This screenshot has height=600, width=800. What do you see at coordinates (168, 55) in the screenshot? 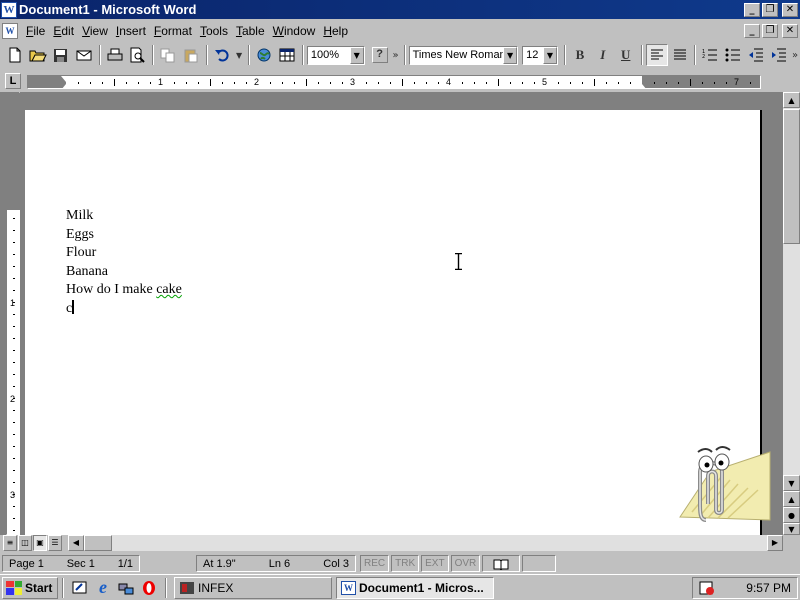
I see `copy-icon` at bounding box center [168, 55].